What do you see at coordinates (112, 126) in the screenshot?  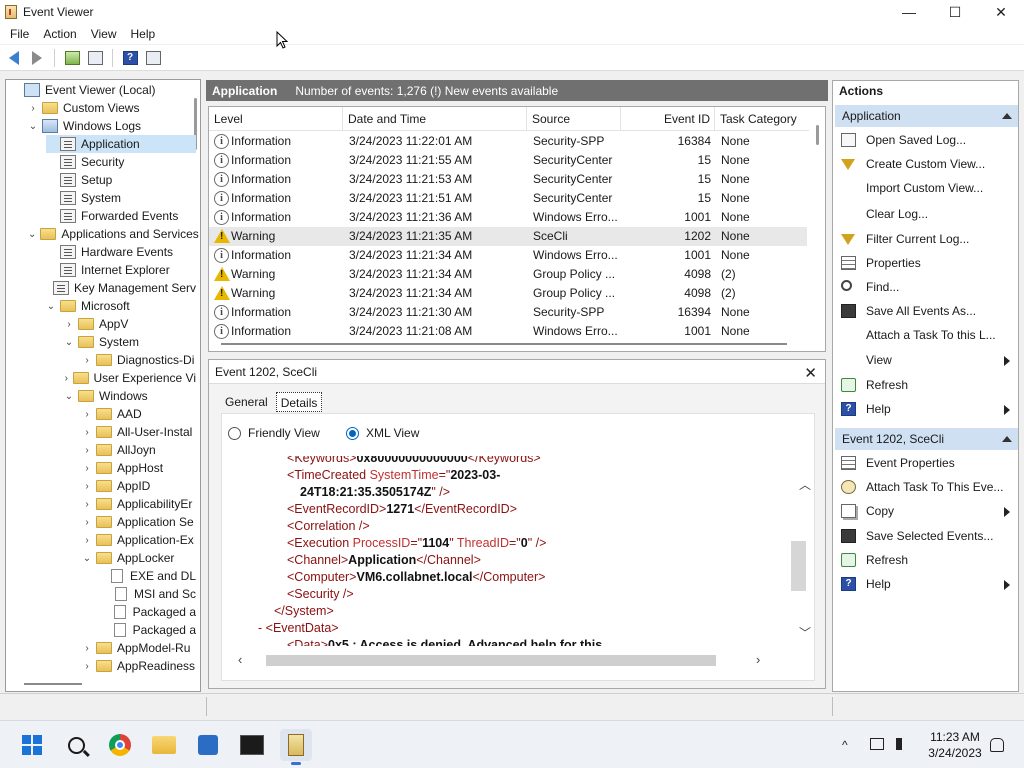 I see `tree-item: ⌄ Windows Logs` at bounding box center [112, 126].